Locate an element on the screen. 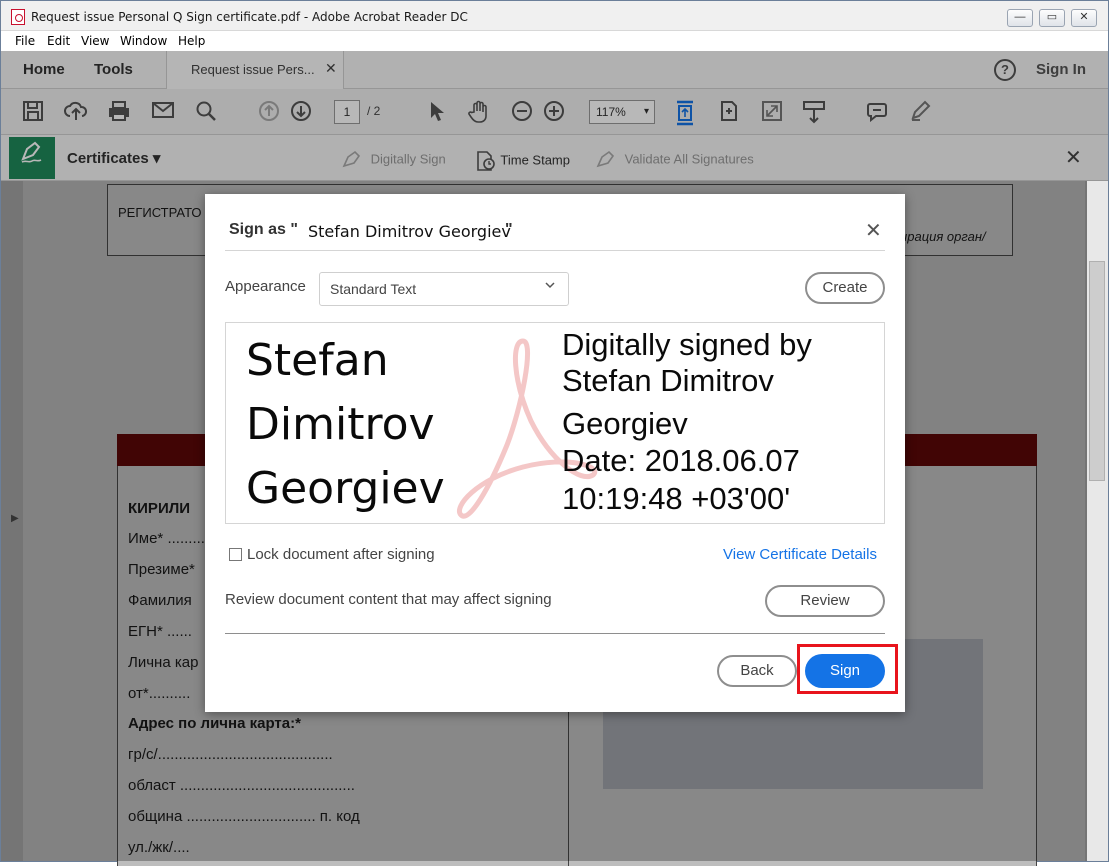  back-button: Back is located at coordinates (757, 671).